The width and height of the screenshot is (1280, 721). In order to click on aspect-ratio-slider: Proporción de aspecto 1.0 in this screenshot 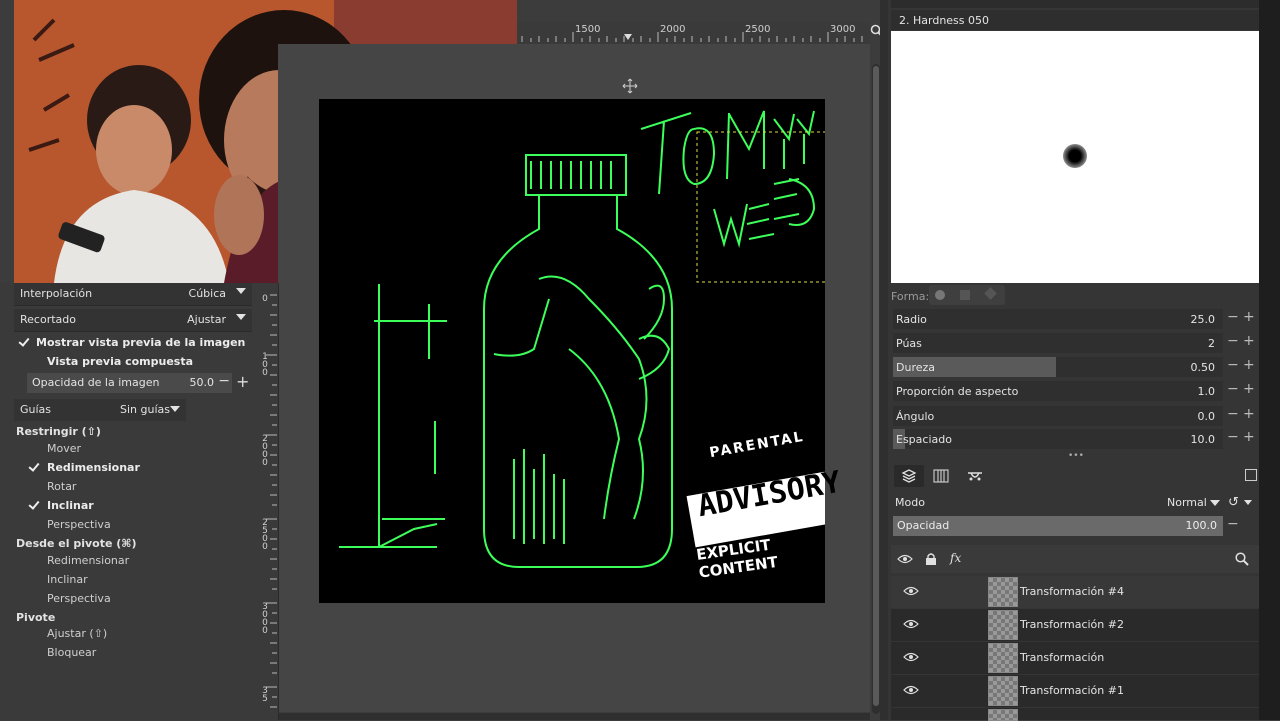, I will do `click(1058, 391)`.